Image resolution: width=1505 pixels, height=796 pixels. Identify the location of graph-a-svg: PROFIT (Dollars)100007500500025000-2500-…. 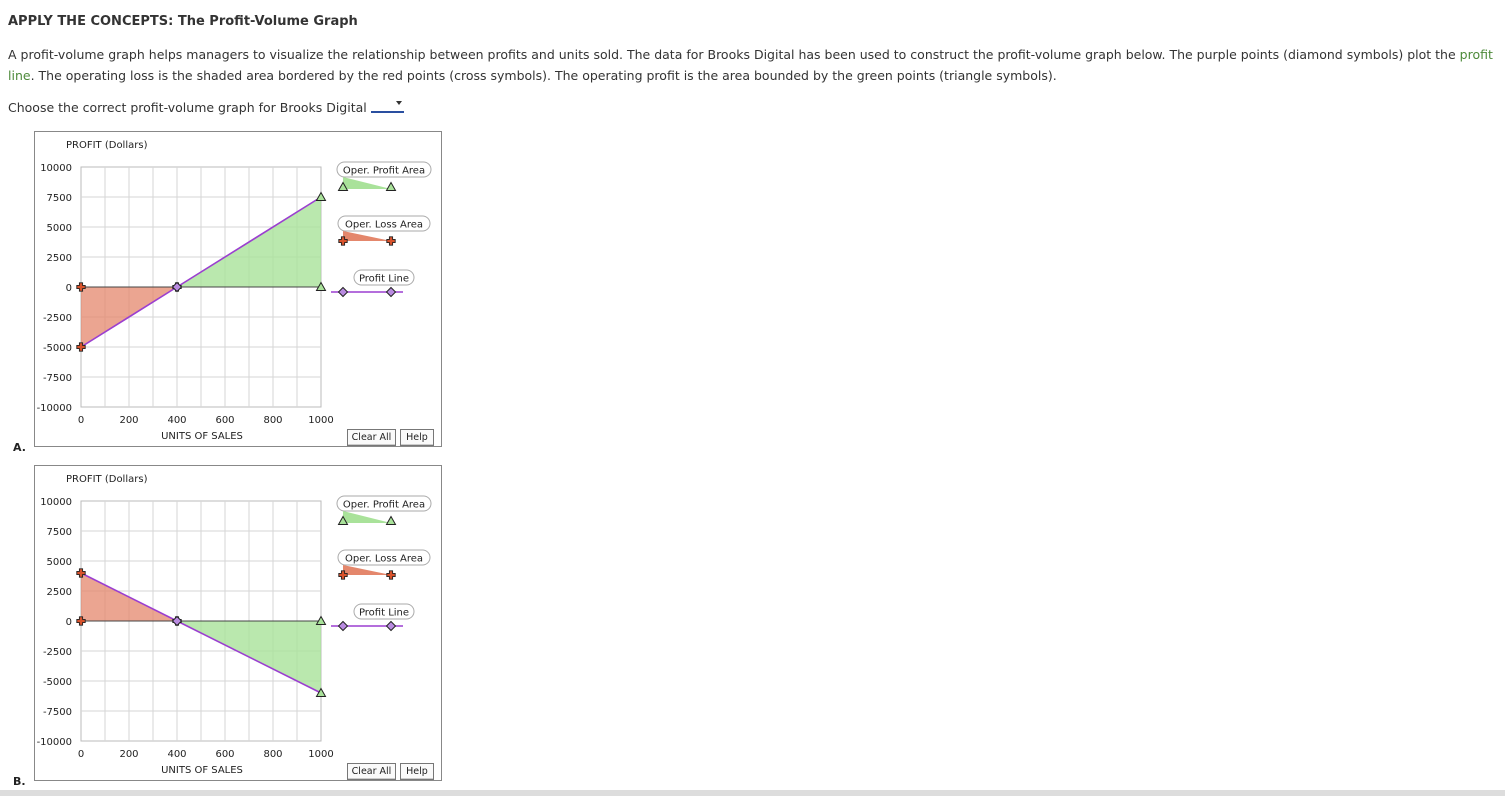
(234, 291).